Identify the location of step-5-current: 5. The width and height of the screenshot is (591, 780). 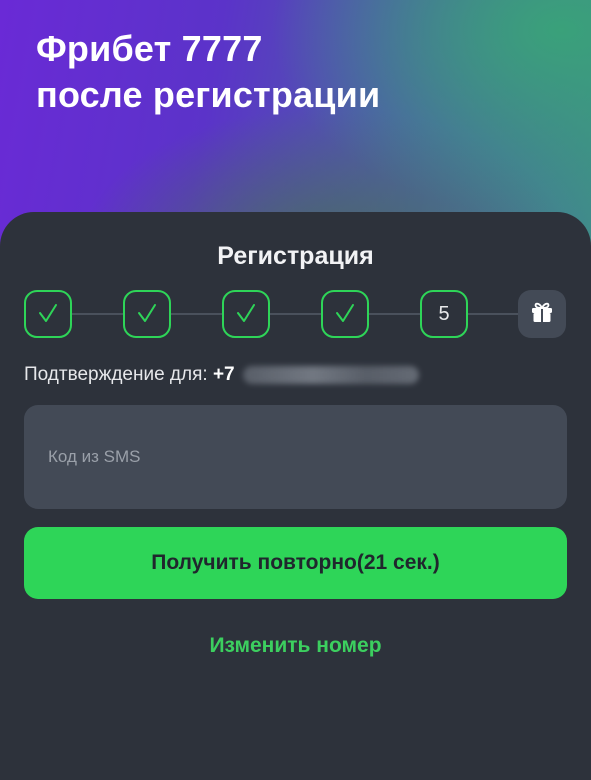
(444, 314).